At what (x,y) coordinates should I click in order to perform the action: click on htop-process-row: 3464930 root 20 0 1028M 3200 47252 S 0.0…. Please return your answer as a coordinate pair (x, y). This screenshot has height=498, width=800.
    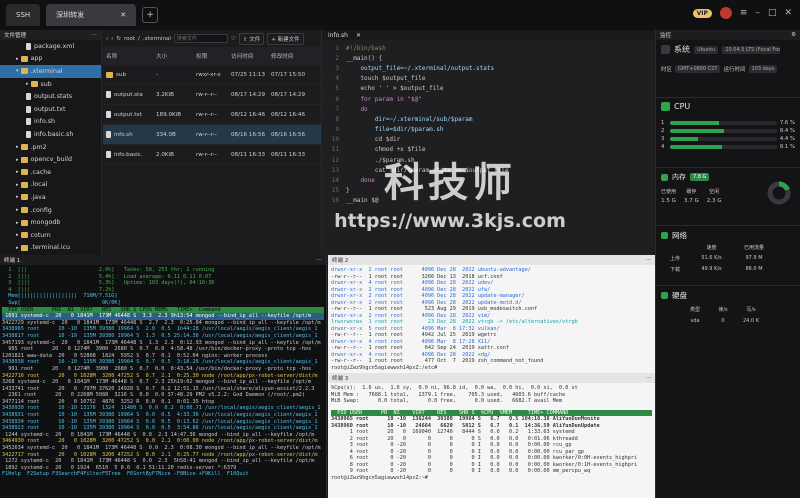
    Looking at the image, I should click on (163, 441).